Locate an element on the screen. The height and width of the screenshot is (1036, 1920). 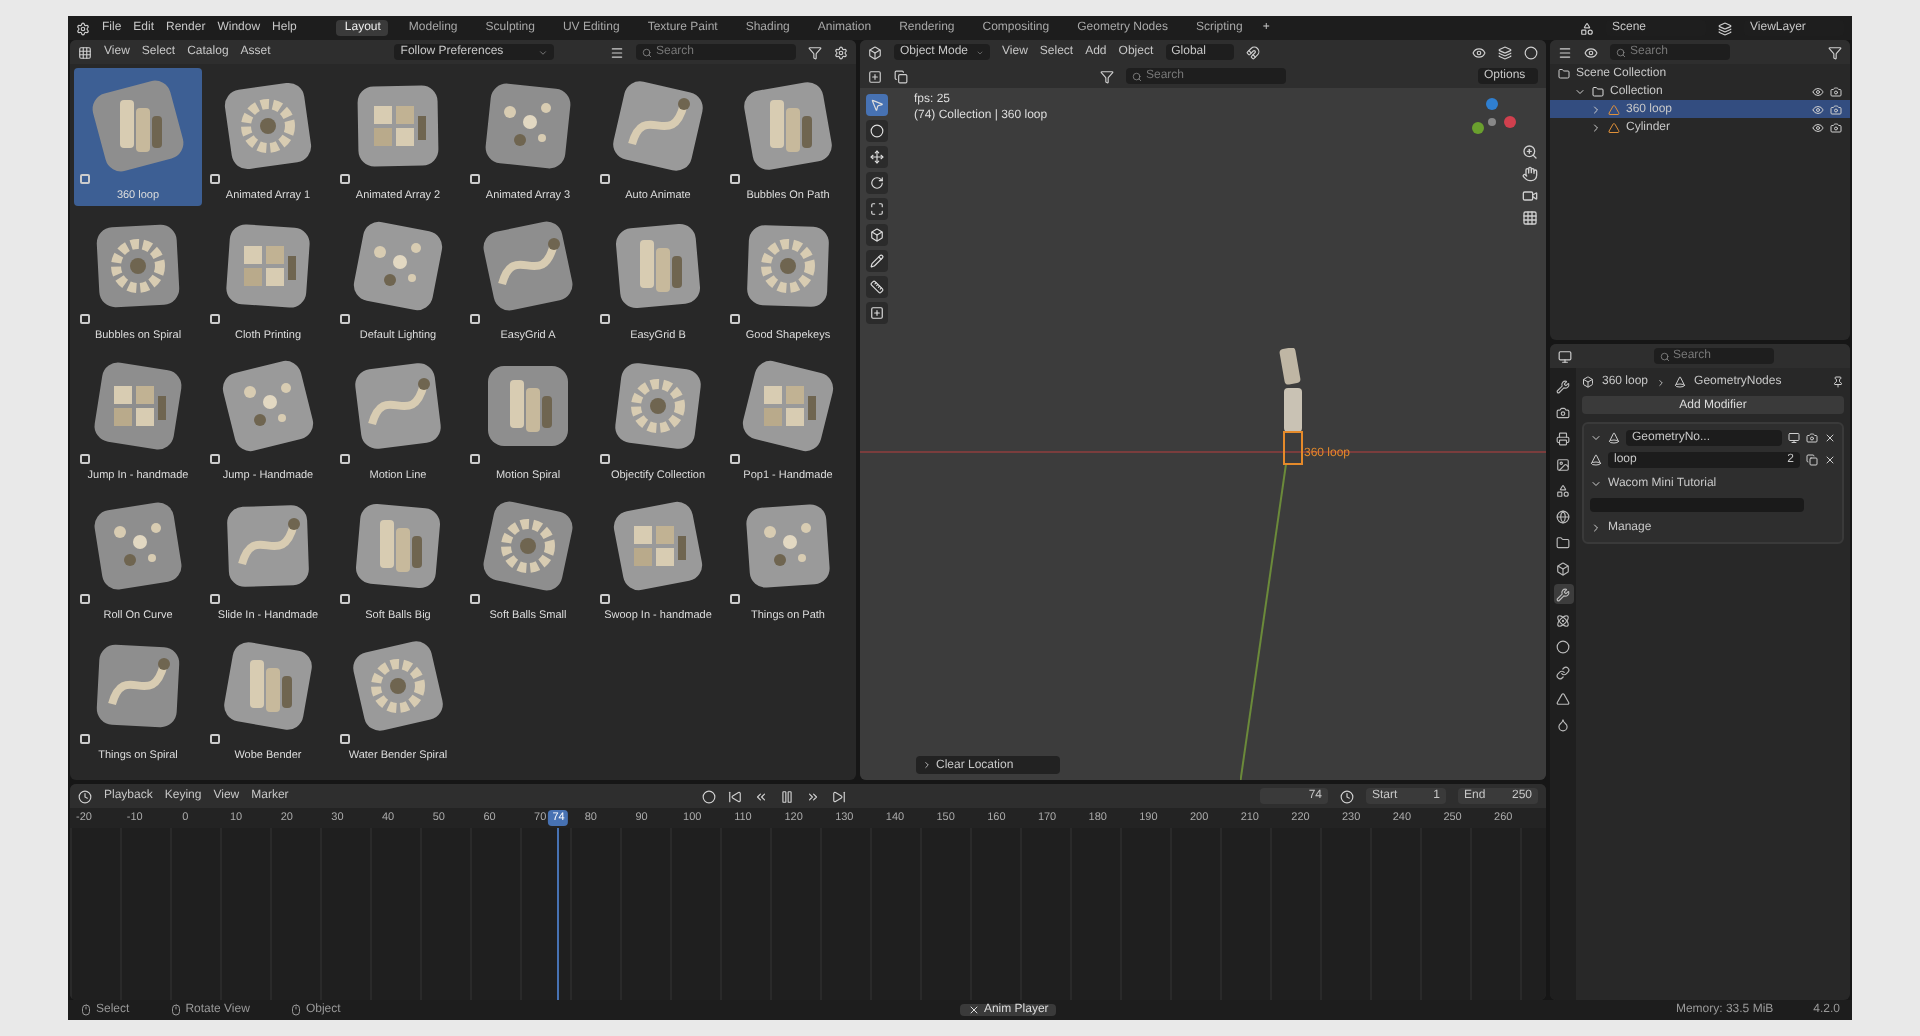
pin-icon is located at coordinates (1838, 382).